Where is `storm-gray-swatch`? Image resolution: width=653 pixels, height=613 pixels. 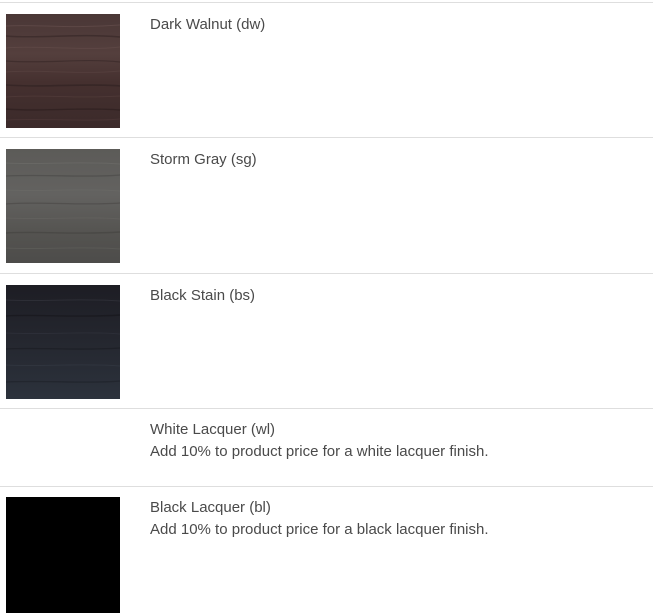 storm-gray-swatch is located at coordinates (63, 206).